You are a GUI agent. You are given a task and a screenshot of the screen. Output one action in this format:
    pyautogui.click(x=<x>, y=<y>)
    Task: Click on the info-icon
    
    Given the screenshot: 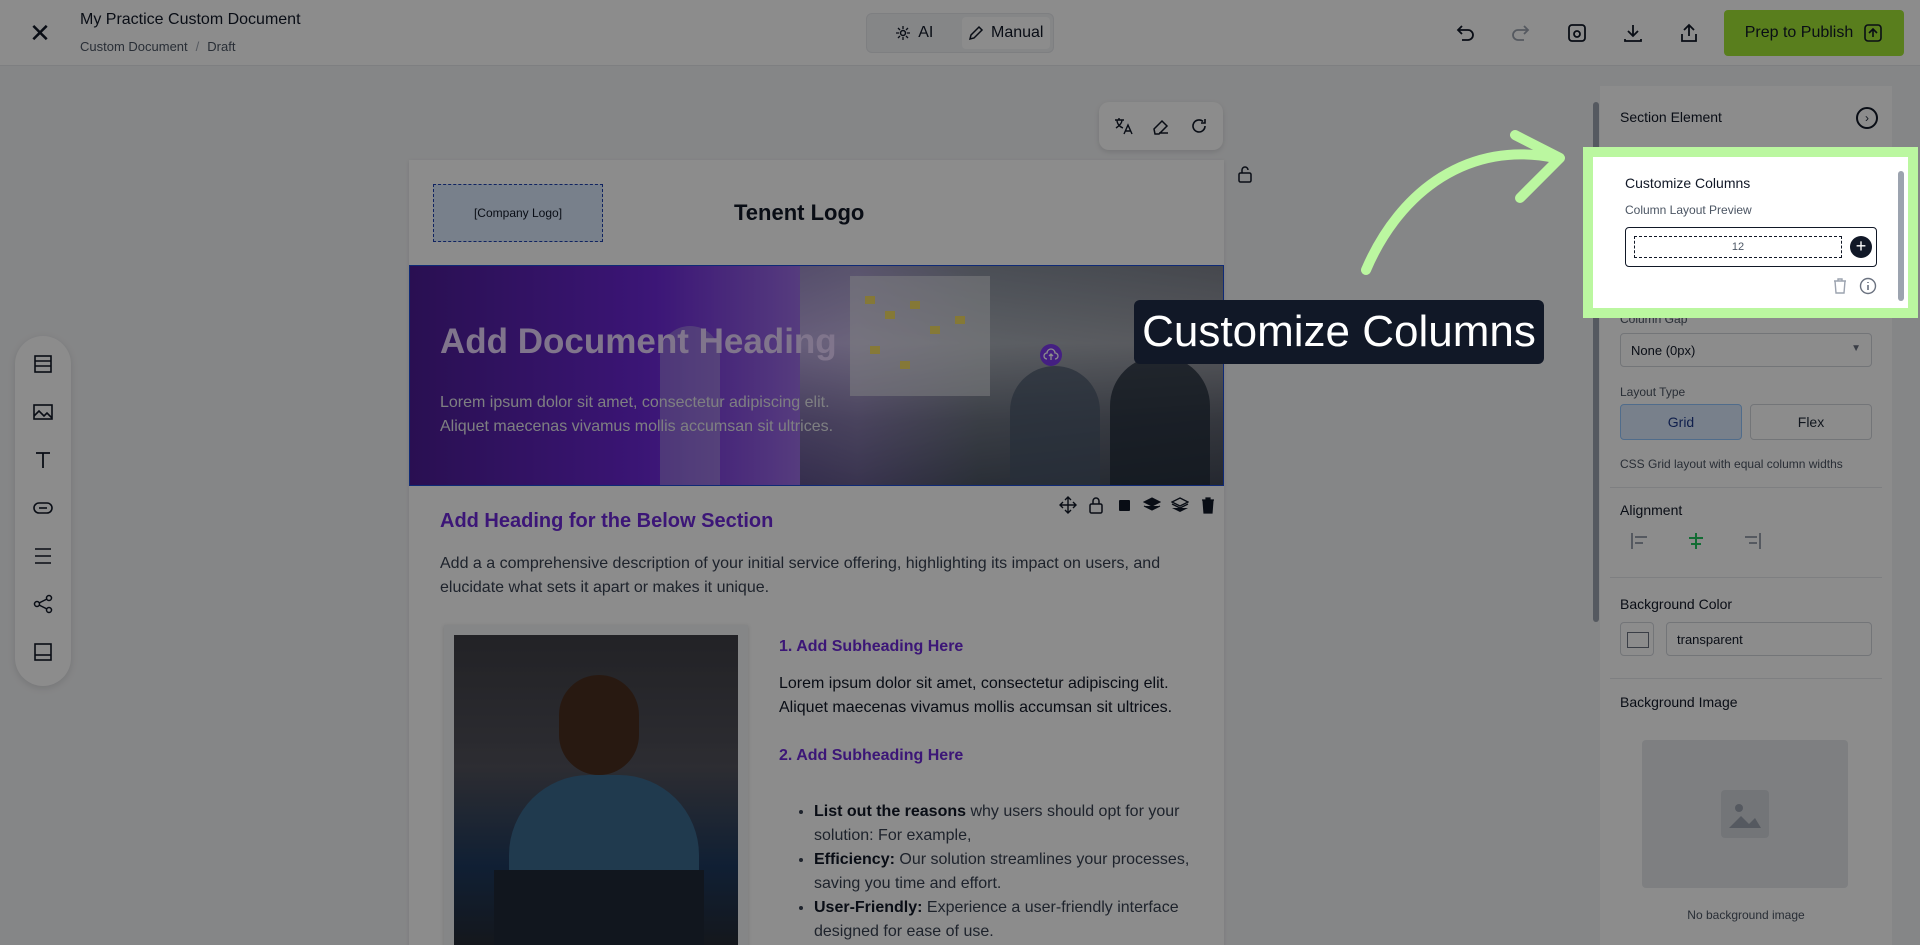 What is the action you would take?
    pyautogui.click(x=1868, y=286)
    